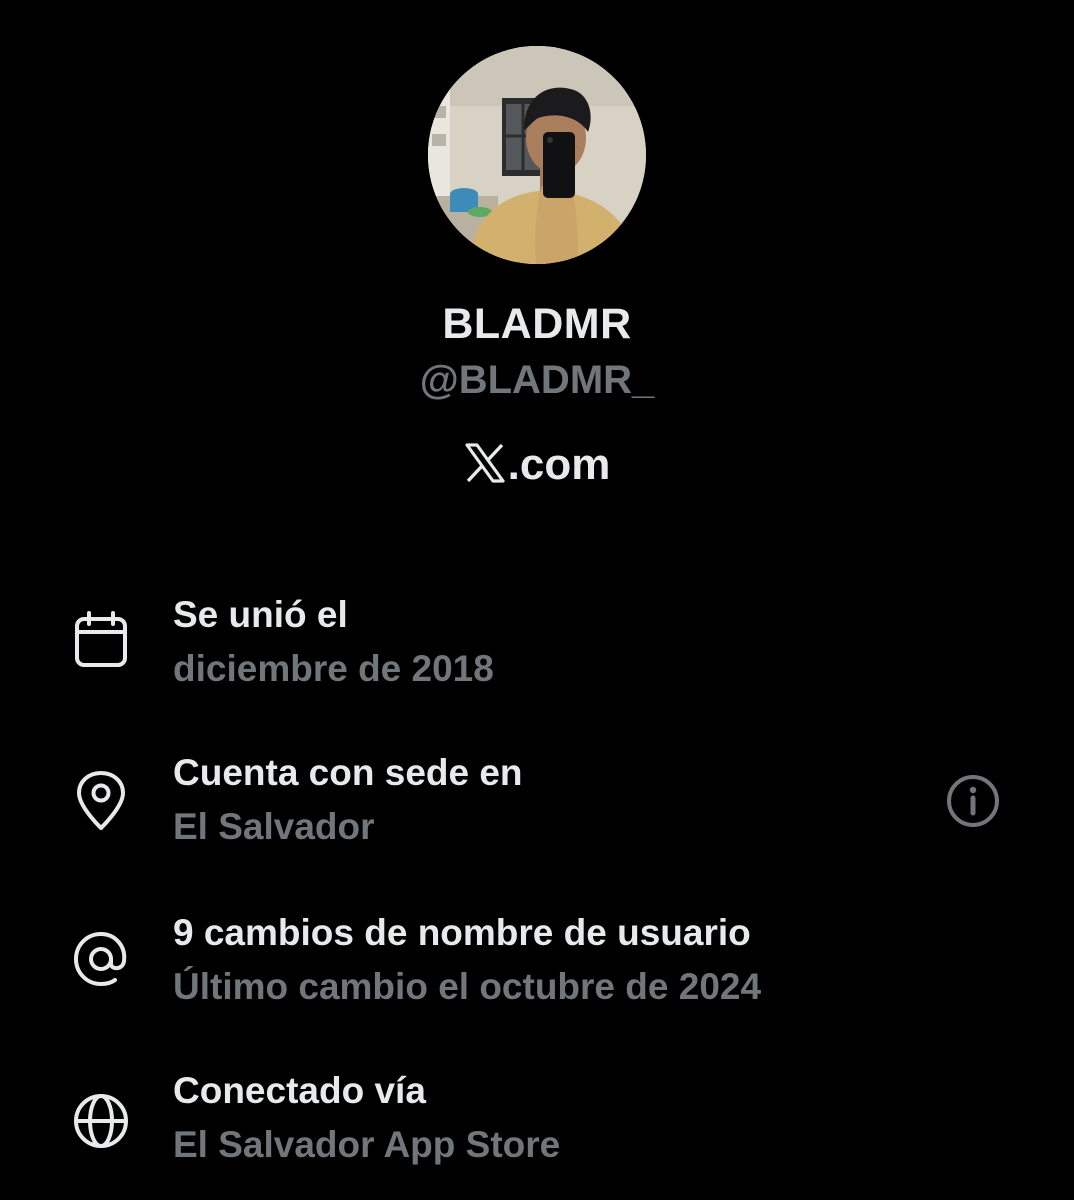 Image resolution: width=1074 pixels, height=1200 pixels. What do you see at coordinates (101, 1121) in the screenshot?
I see `globe-icon` at bounding box center [101, 1121].